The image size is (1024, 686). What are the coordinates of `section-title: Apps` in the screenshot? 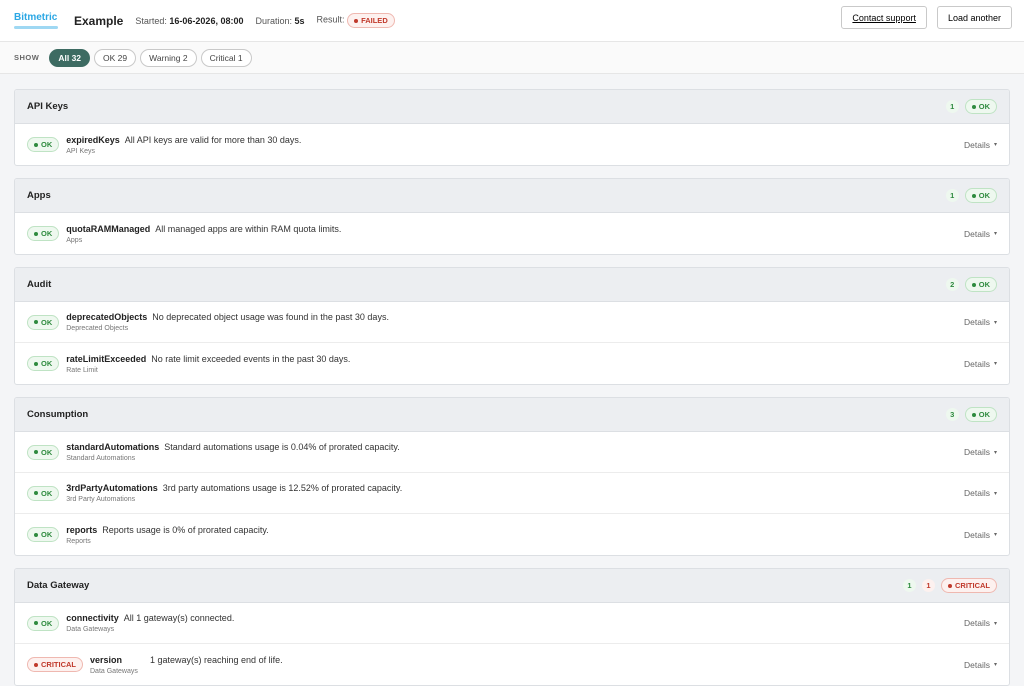 It's located at (39, 195).